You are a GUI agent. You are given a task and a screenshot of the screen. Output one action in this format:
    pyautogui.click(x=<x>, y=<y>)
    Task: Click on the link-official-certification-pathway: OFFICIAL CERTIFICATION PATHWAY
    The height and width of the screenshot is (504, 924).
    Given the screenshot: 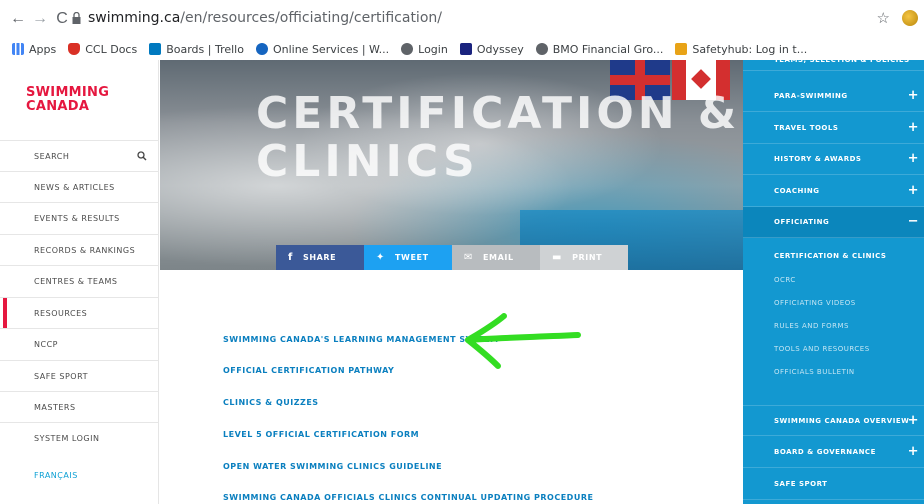 What is the action you would take?
    pyautogui.click(x=308, y=370)
    